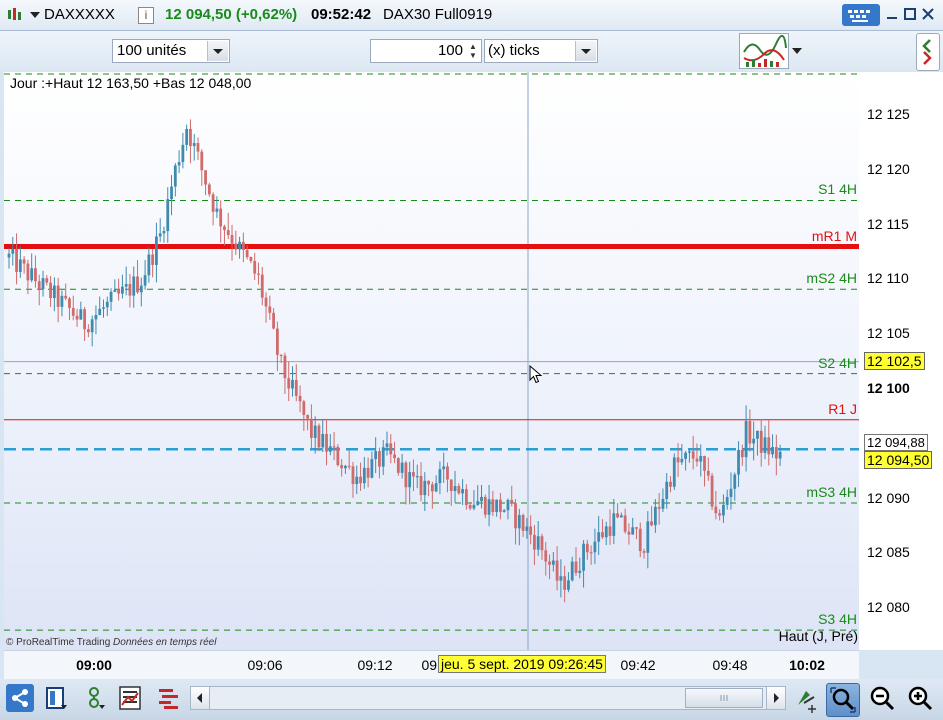 The height and width of the screenshot is (720, 943). What do you see at coordinates (724, 698) in the screenshot?
I see `scroll-thumb` at bounding box center [724, 698].